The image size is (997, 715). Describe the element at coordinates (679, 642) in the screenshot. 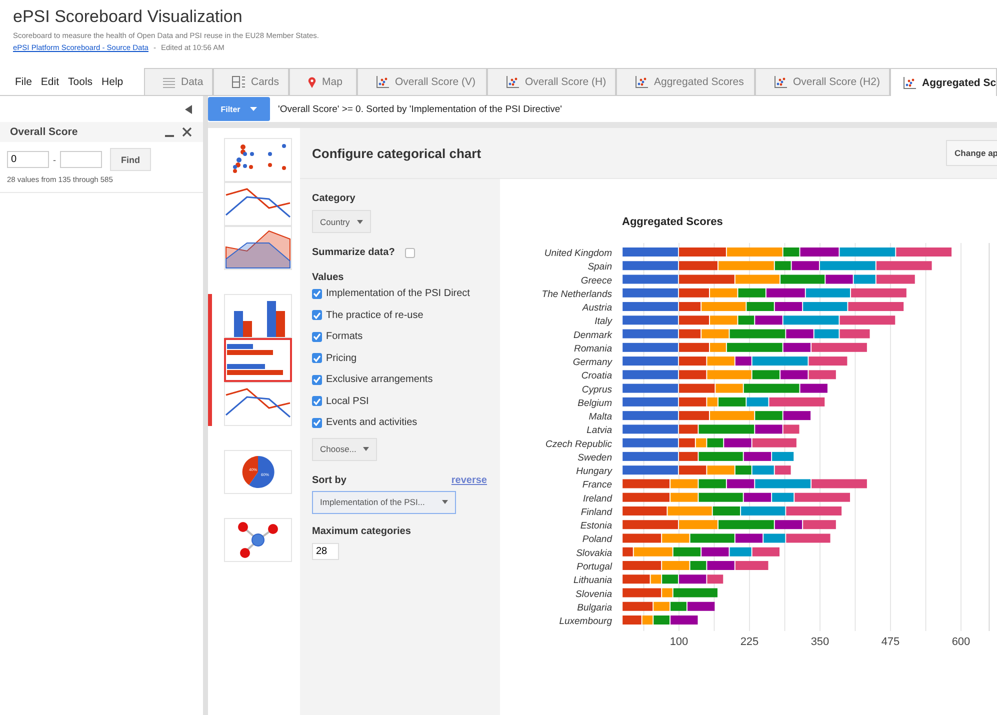

I see `tick-label: 100` at that location.